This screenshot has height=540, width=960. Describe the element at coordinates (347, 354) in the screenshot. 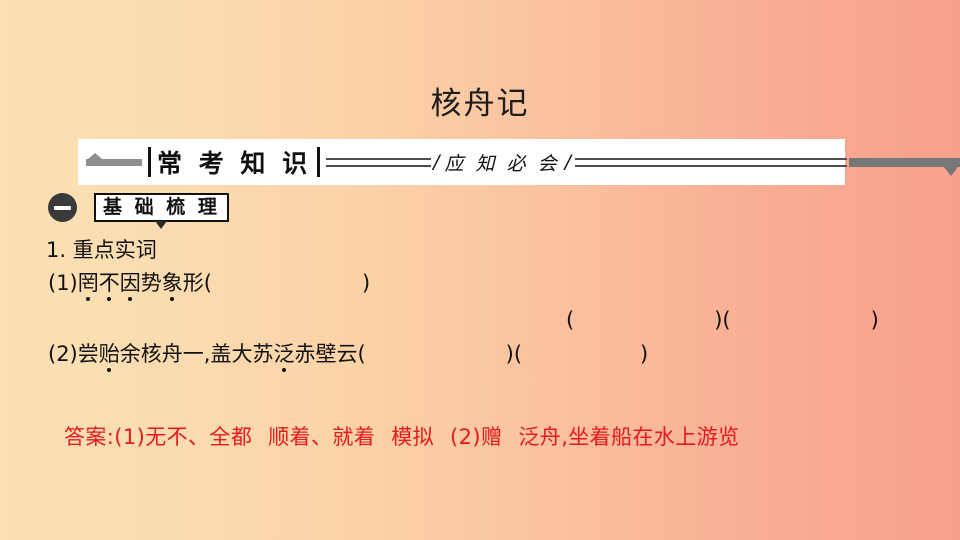

I see `q2-char-14: 云` at that location.